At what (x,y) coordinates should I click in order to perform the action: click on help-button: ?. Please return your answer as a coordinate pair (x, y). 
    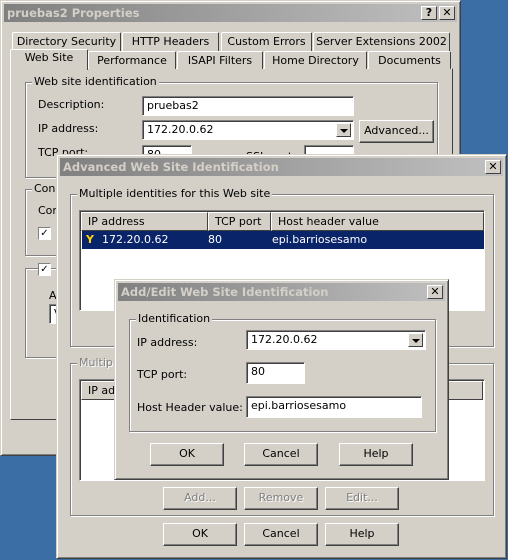
    Looking at the image, I should click on (429, 13).